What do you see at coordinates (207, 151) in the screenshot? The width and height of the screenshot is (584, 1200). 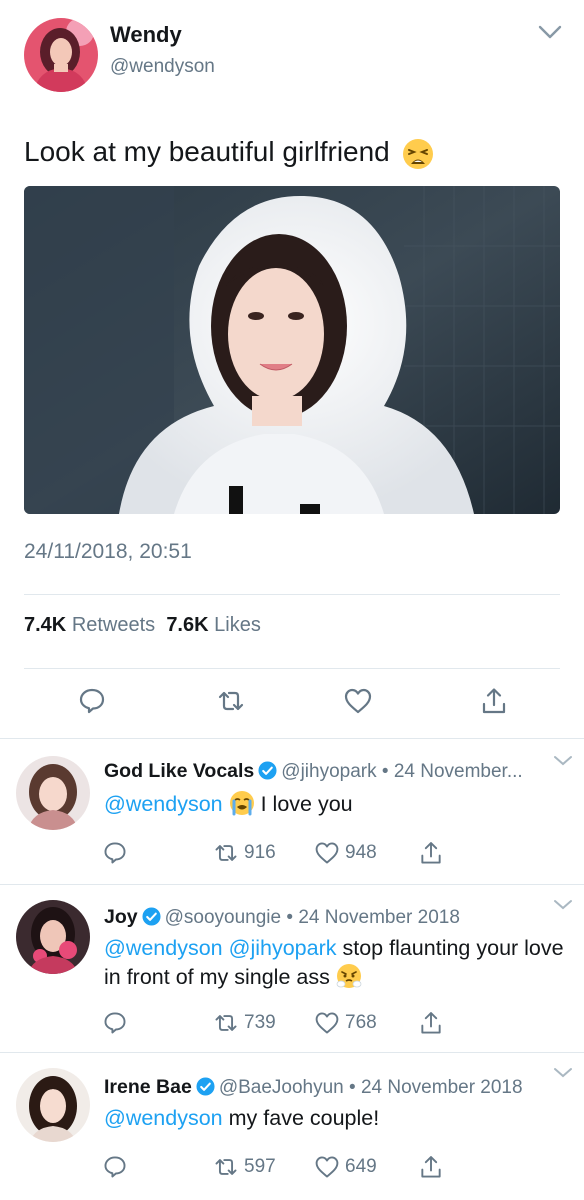 I see `tweet-text-content: Look at my beautiful girlfriend` at bounding box center [207, 151].